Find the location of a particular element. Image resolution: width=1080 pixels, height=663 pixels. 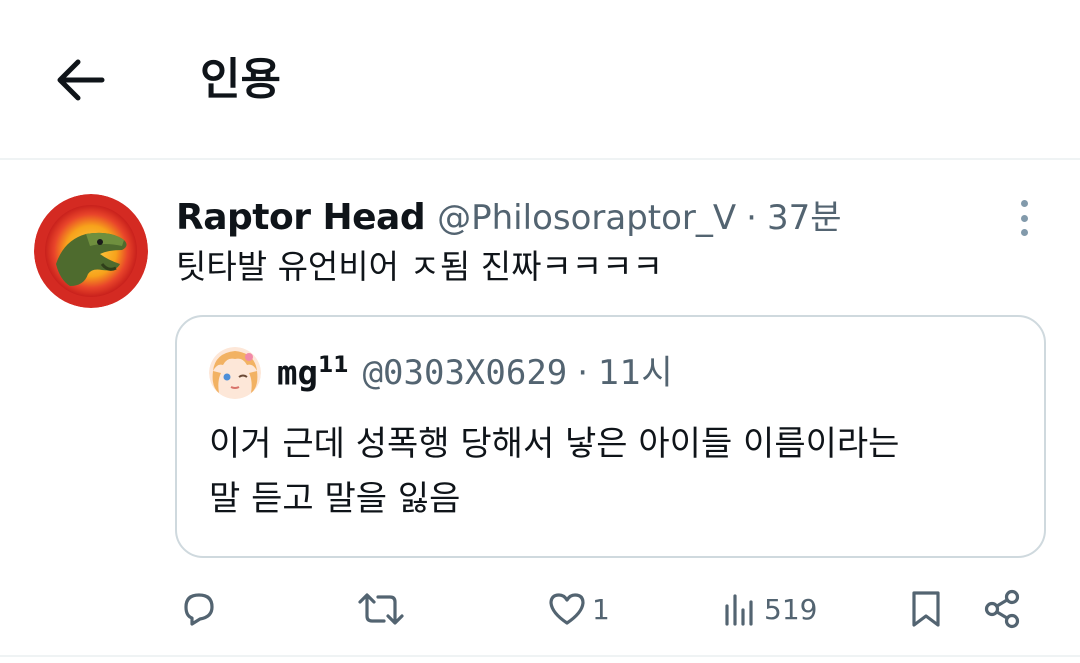

avatar is located at coordinates (91, 251).